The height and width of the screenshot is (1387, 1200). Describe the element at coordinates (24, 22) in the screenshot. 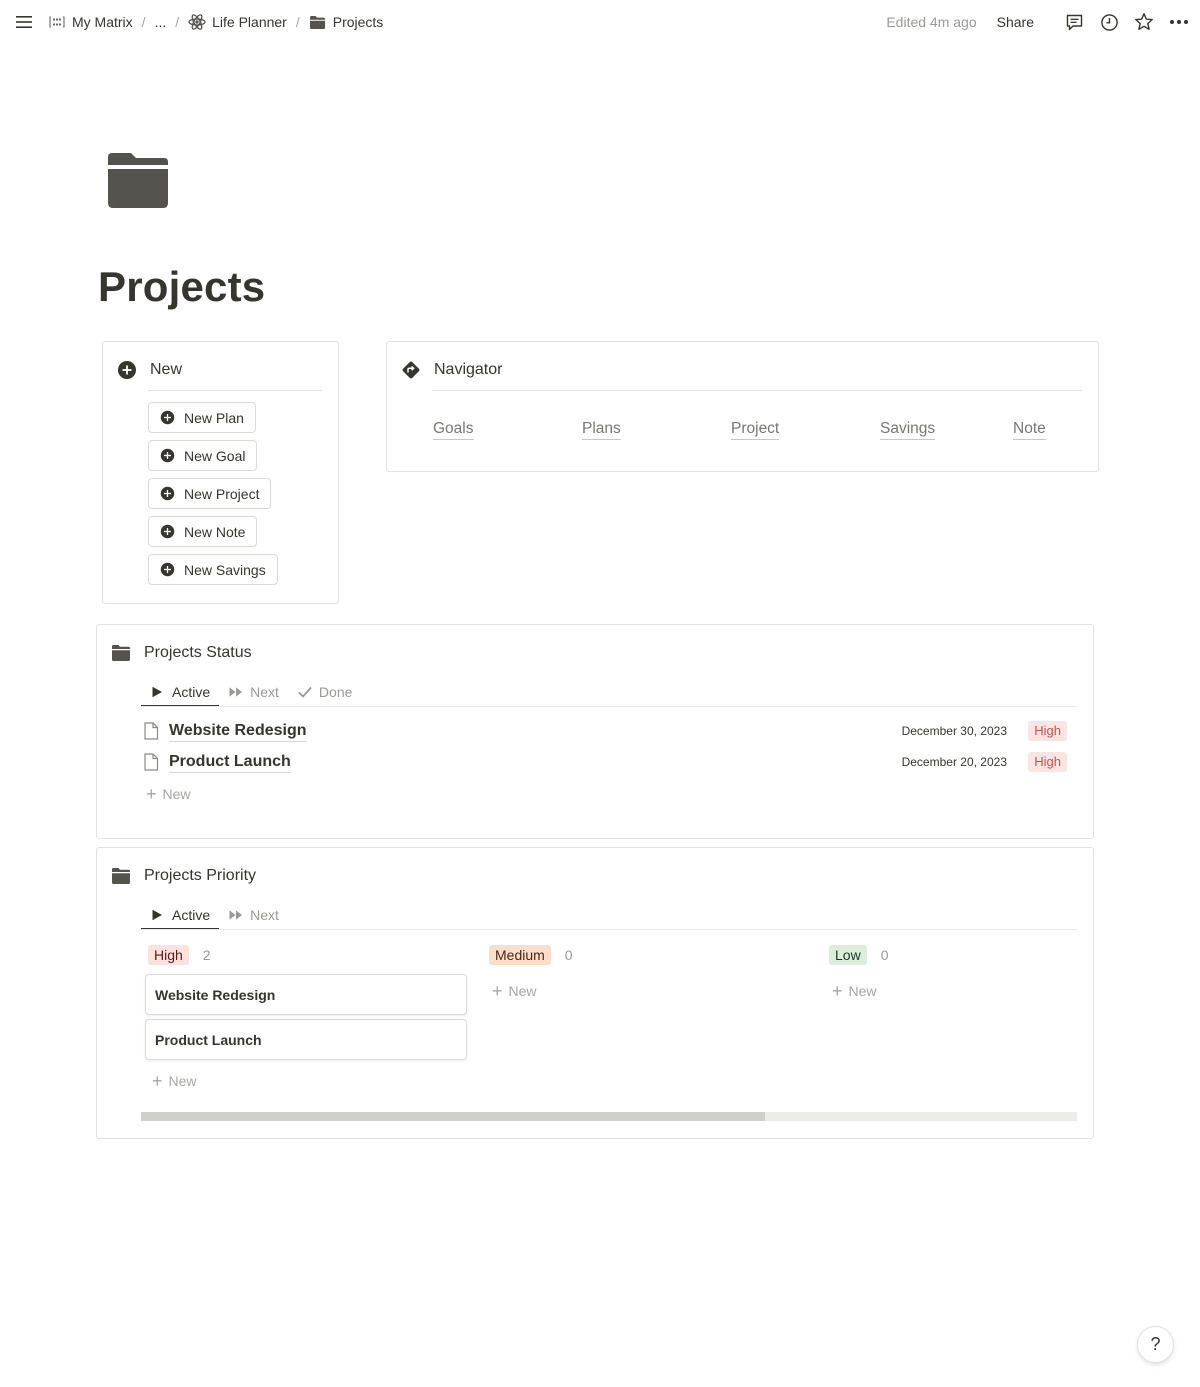

I see `menu-icon` at that location.